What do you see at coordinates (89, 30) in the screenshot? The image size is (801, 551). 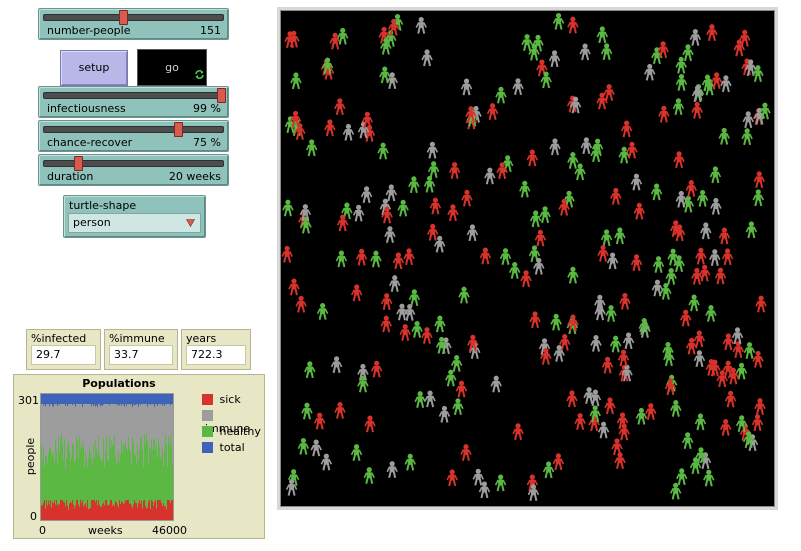 I see `slider-label: number-people` at bounding box center [89, 30].